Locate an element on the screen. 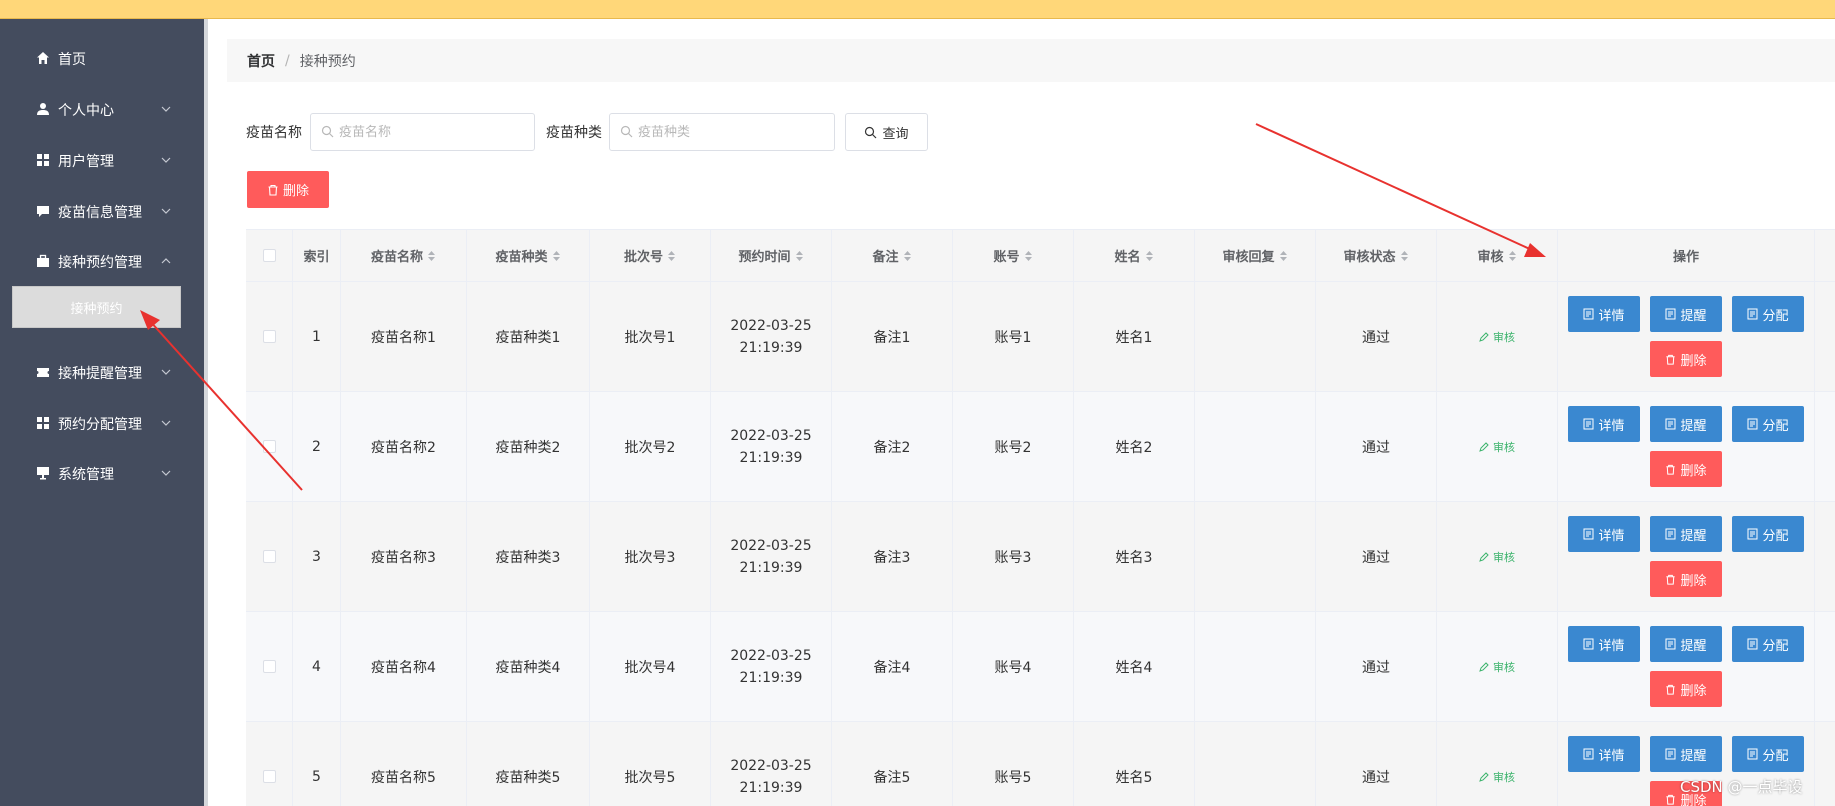  sidebar-item-reminder-management: 接种提醒管理 is located at coordinates (102, 372).